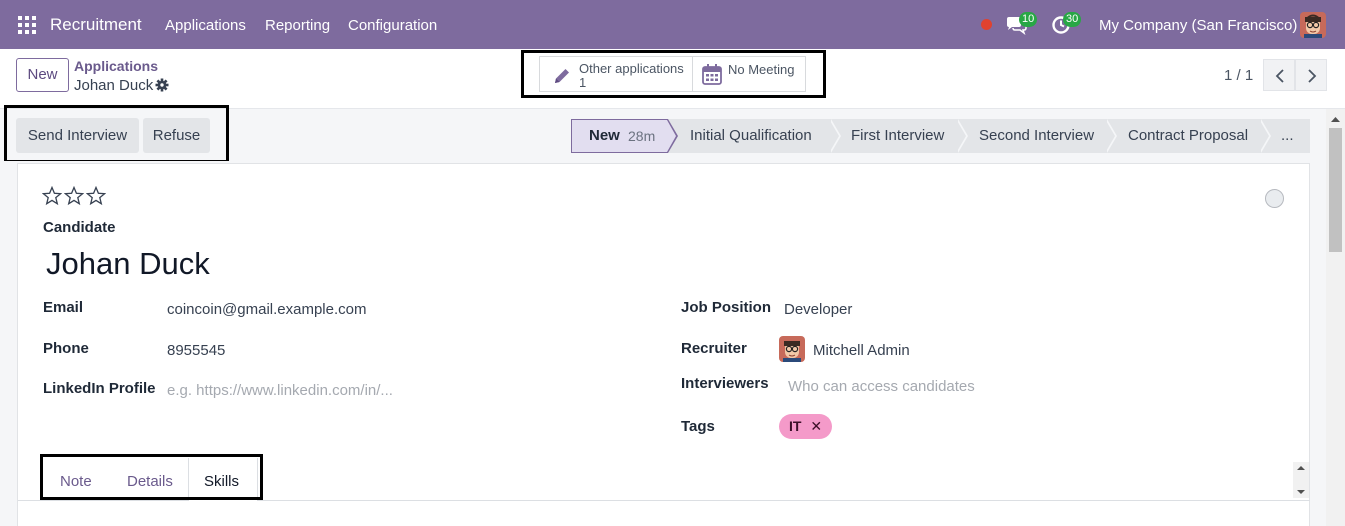 The width and height of the screenshot is (1345, 526). I want to click on company-switcher: My Company (San Francisco), so click(1198, 25).